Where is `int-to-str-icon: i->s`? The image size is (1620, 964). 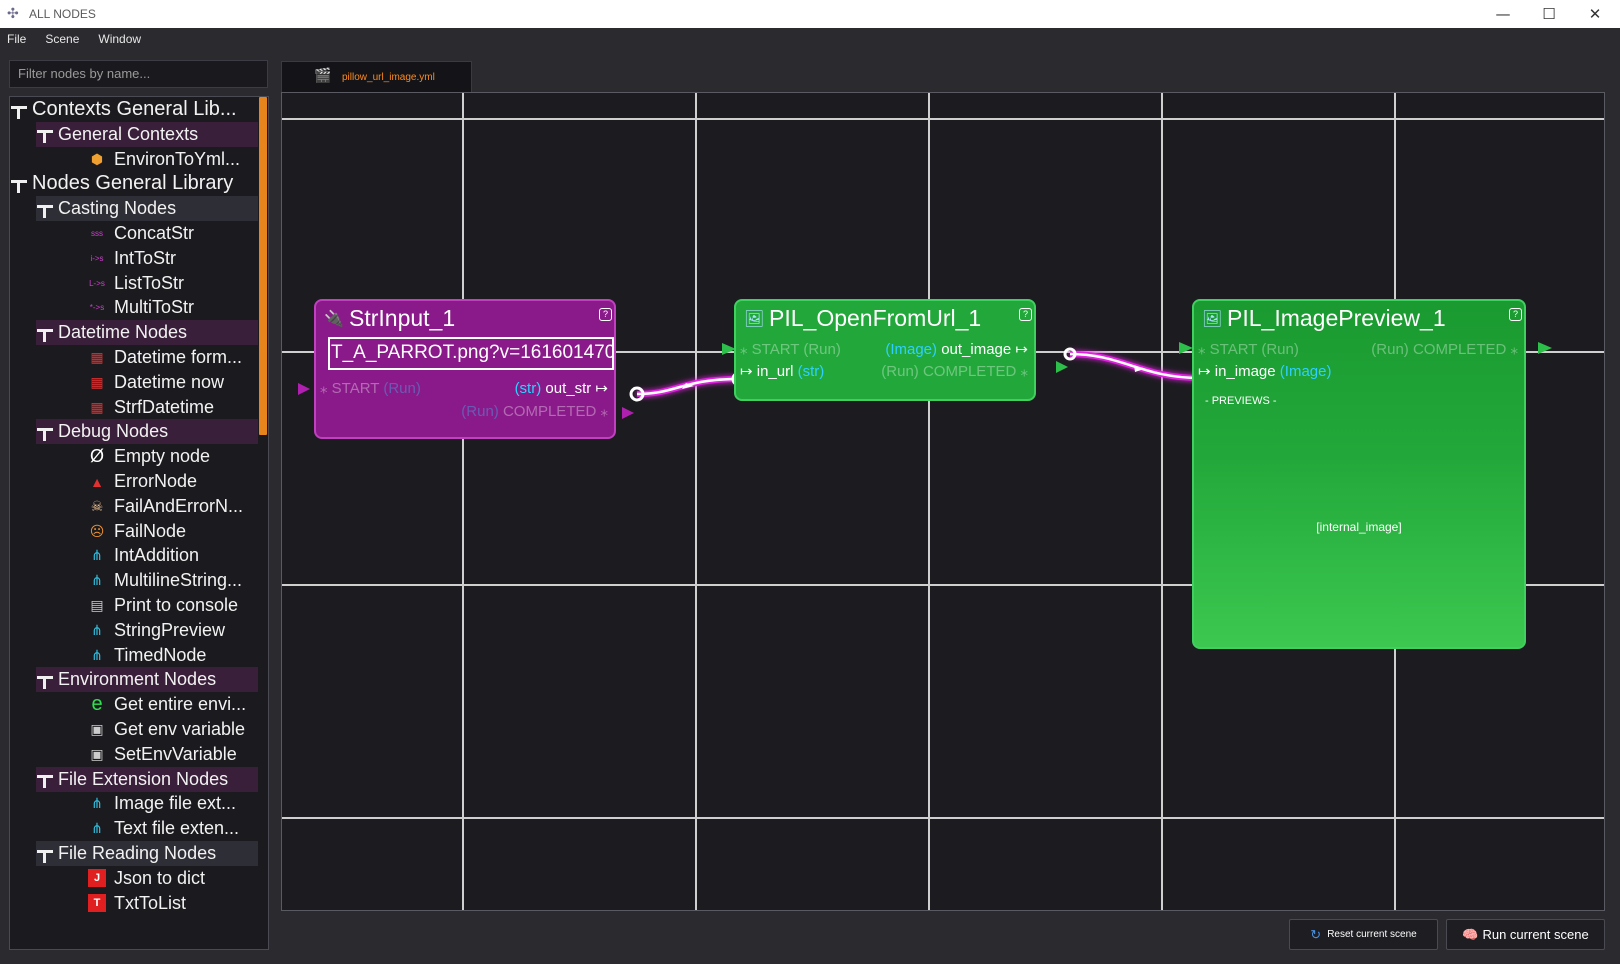 int-to-str-icon: i->s is located at coordinates (97, 258).